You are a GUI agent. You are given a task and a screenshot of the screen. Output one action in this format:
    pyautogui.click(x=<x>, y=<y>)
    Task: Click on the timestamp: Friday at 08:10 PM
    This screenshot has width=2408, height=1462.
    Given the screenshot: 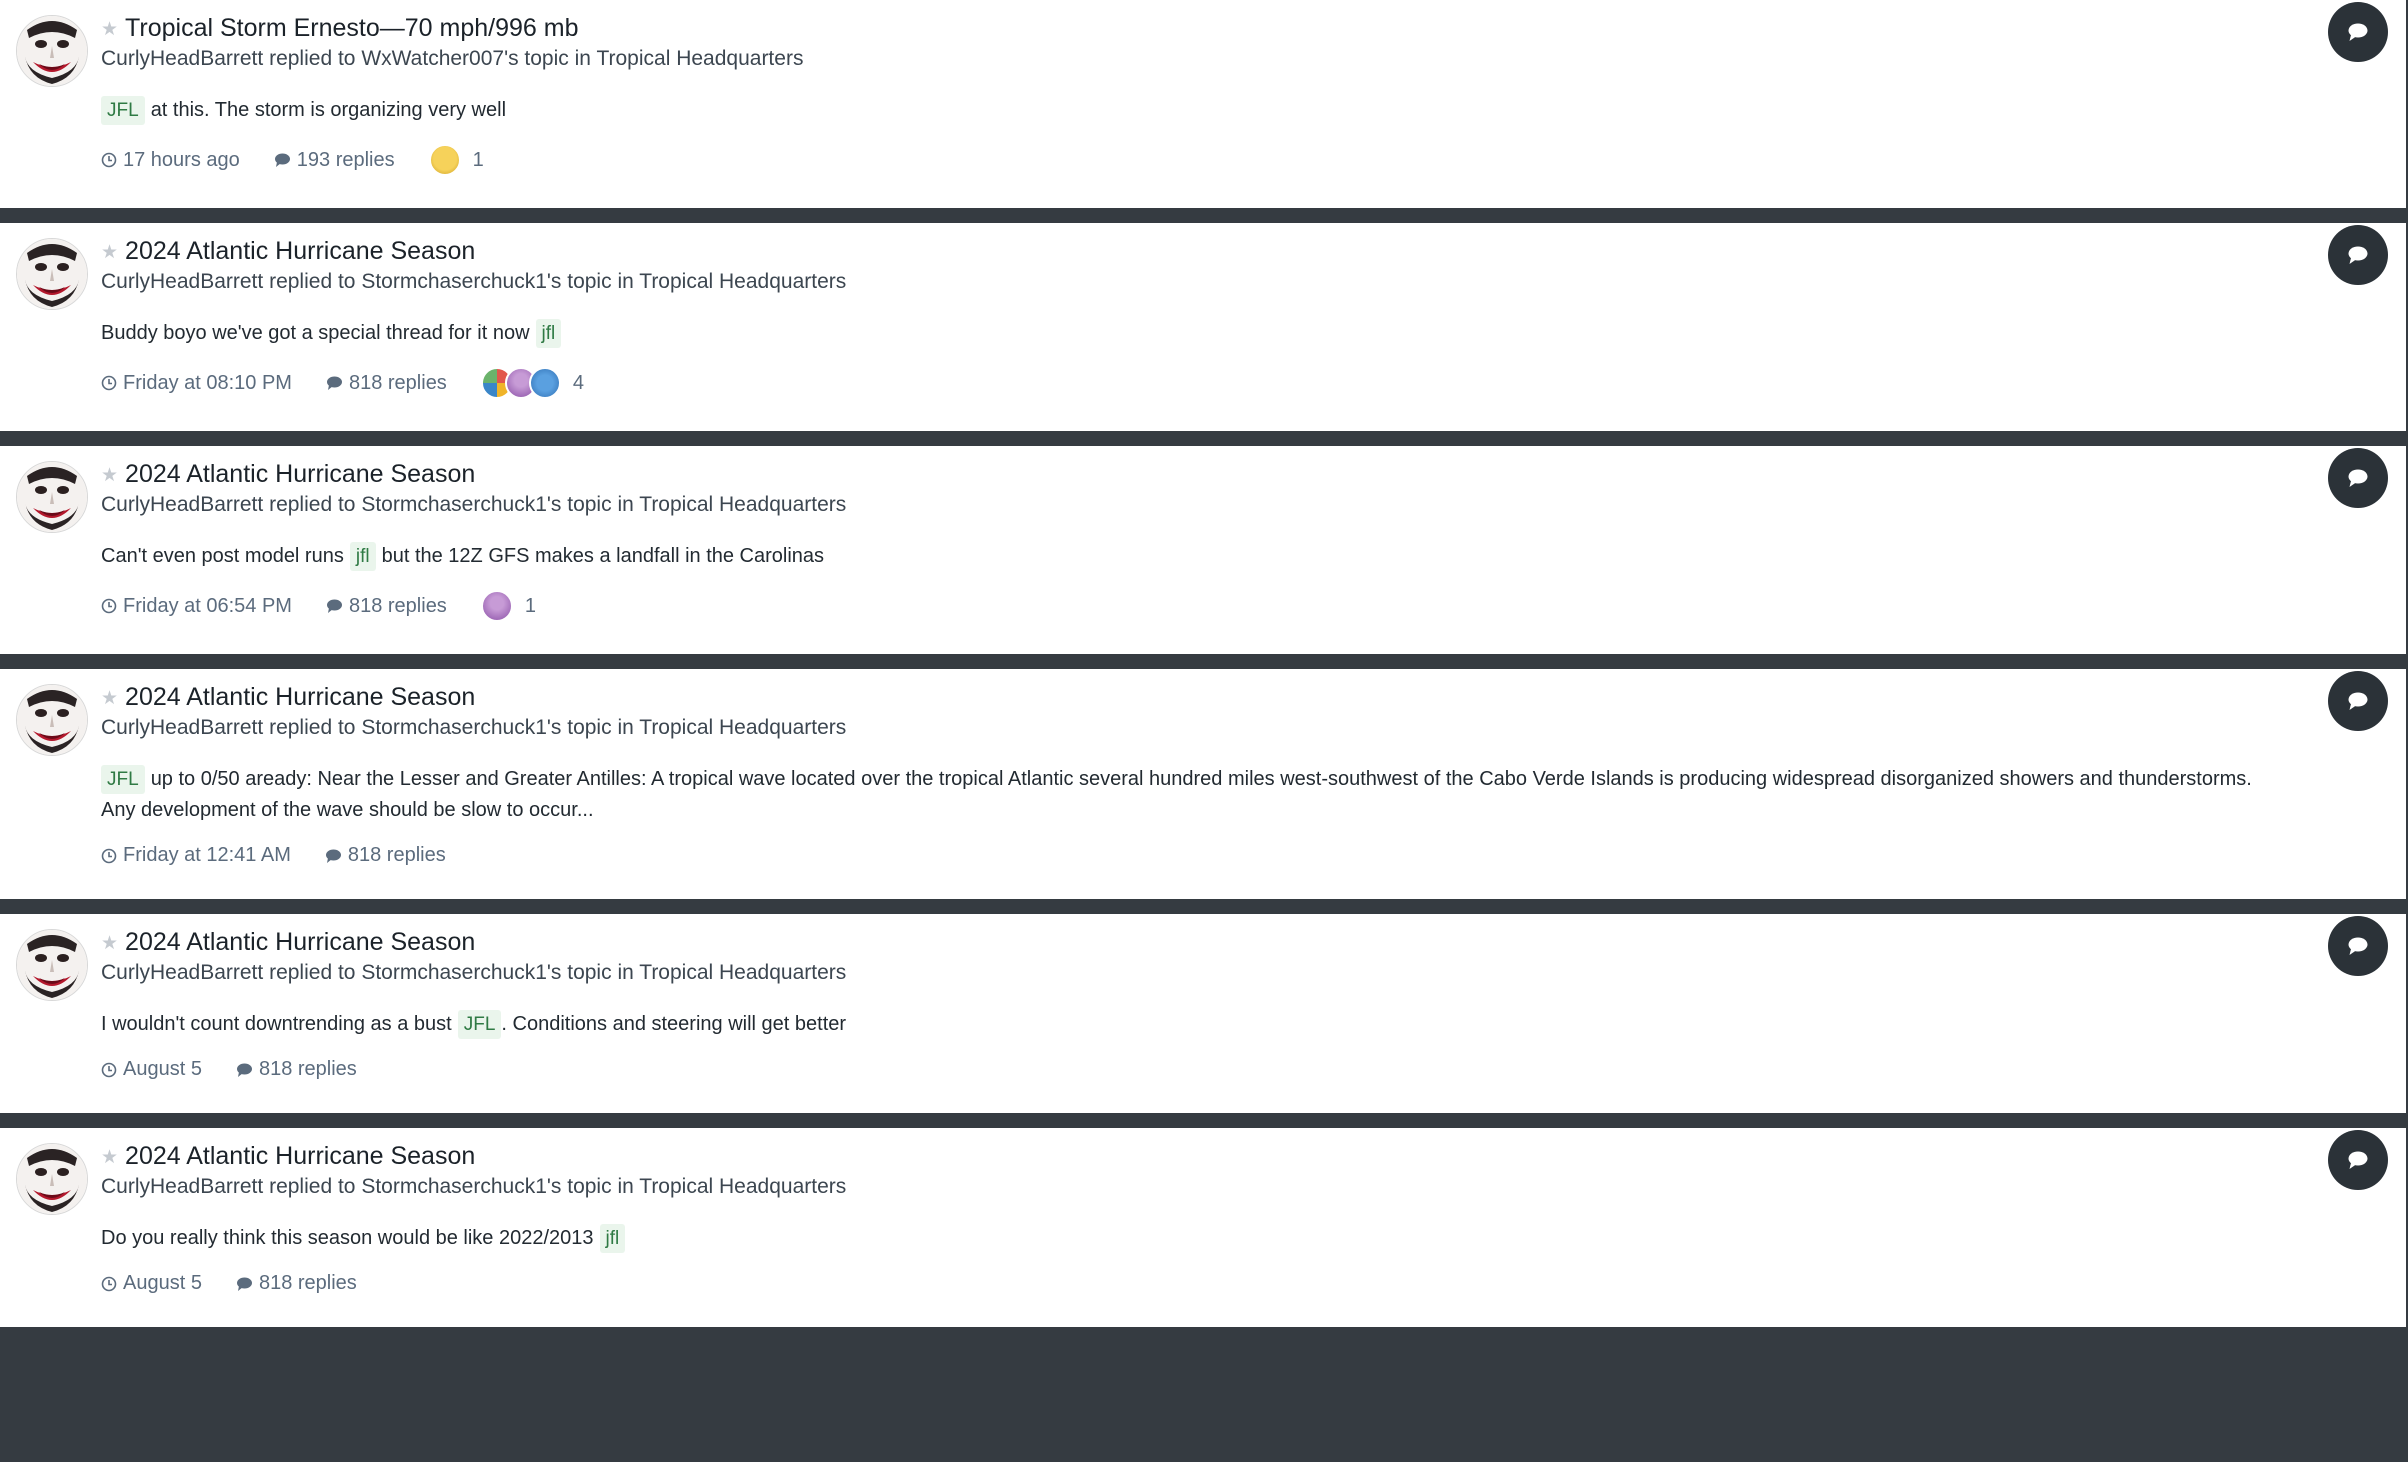 What is the action you would take?
    pyautogui.click(x=196, y=383)
    